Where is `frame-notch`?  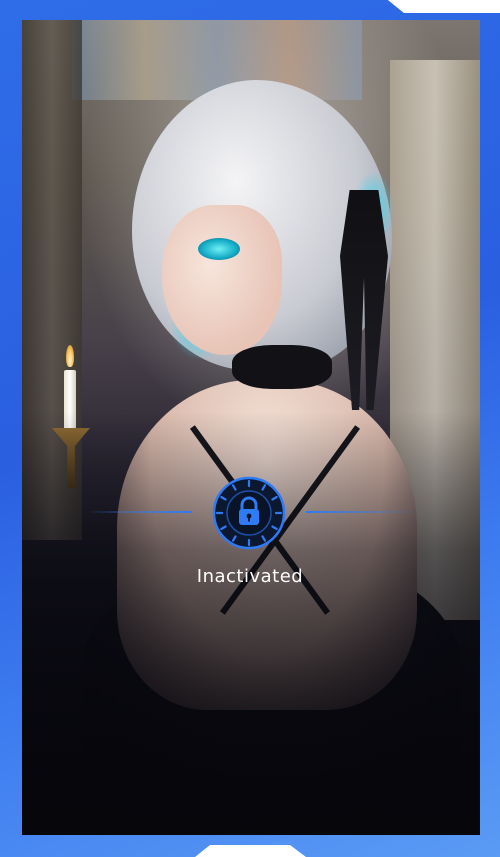 frame-notch is located at coordinates (444, 6).